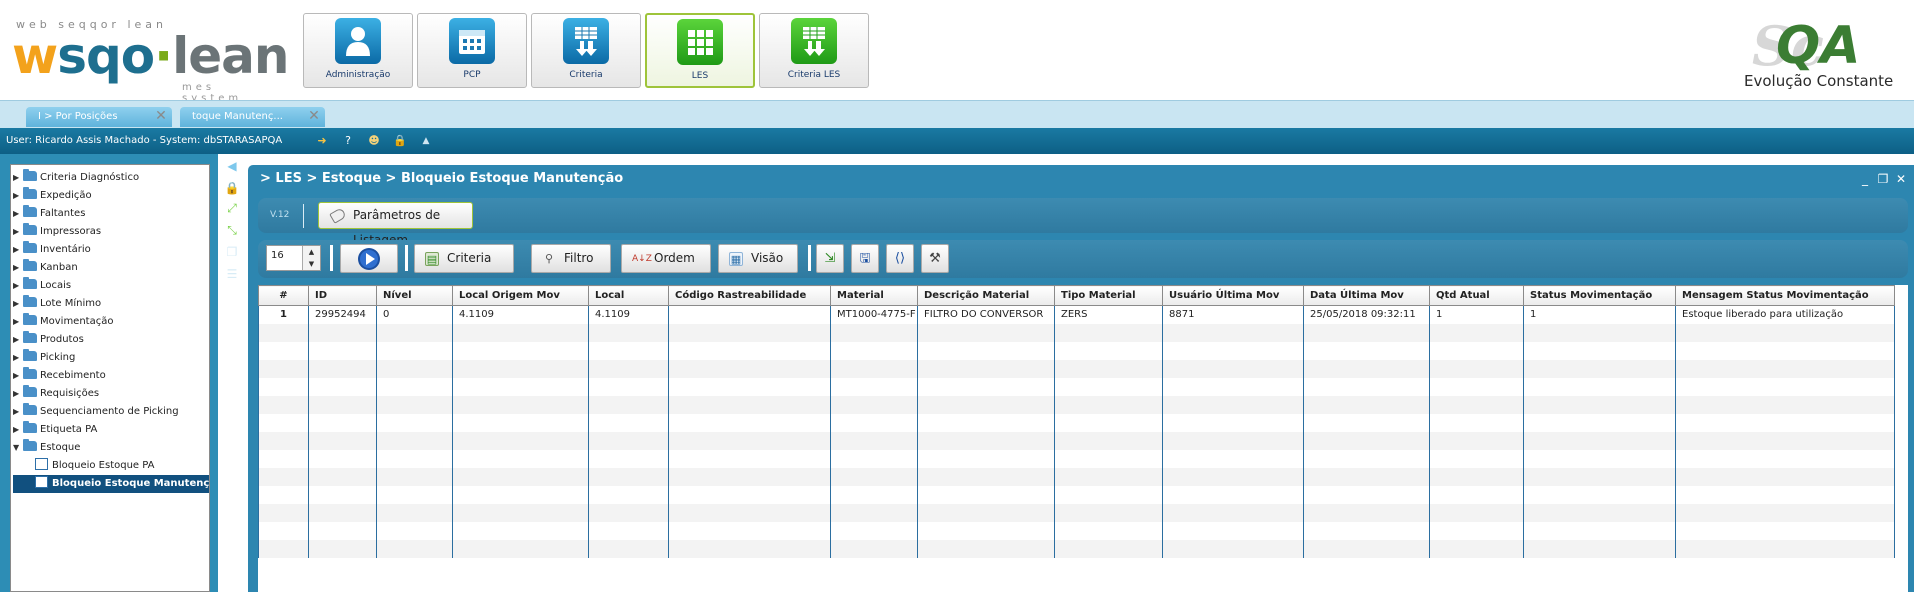 The image size is (1914, 592). What do you see at coordinates (1883, 179) in the screenshot?
I see `restore-icon: ❐` at bounding box center [1883, 179].